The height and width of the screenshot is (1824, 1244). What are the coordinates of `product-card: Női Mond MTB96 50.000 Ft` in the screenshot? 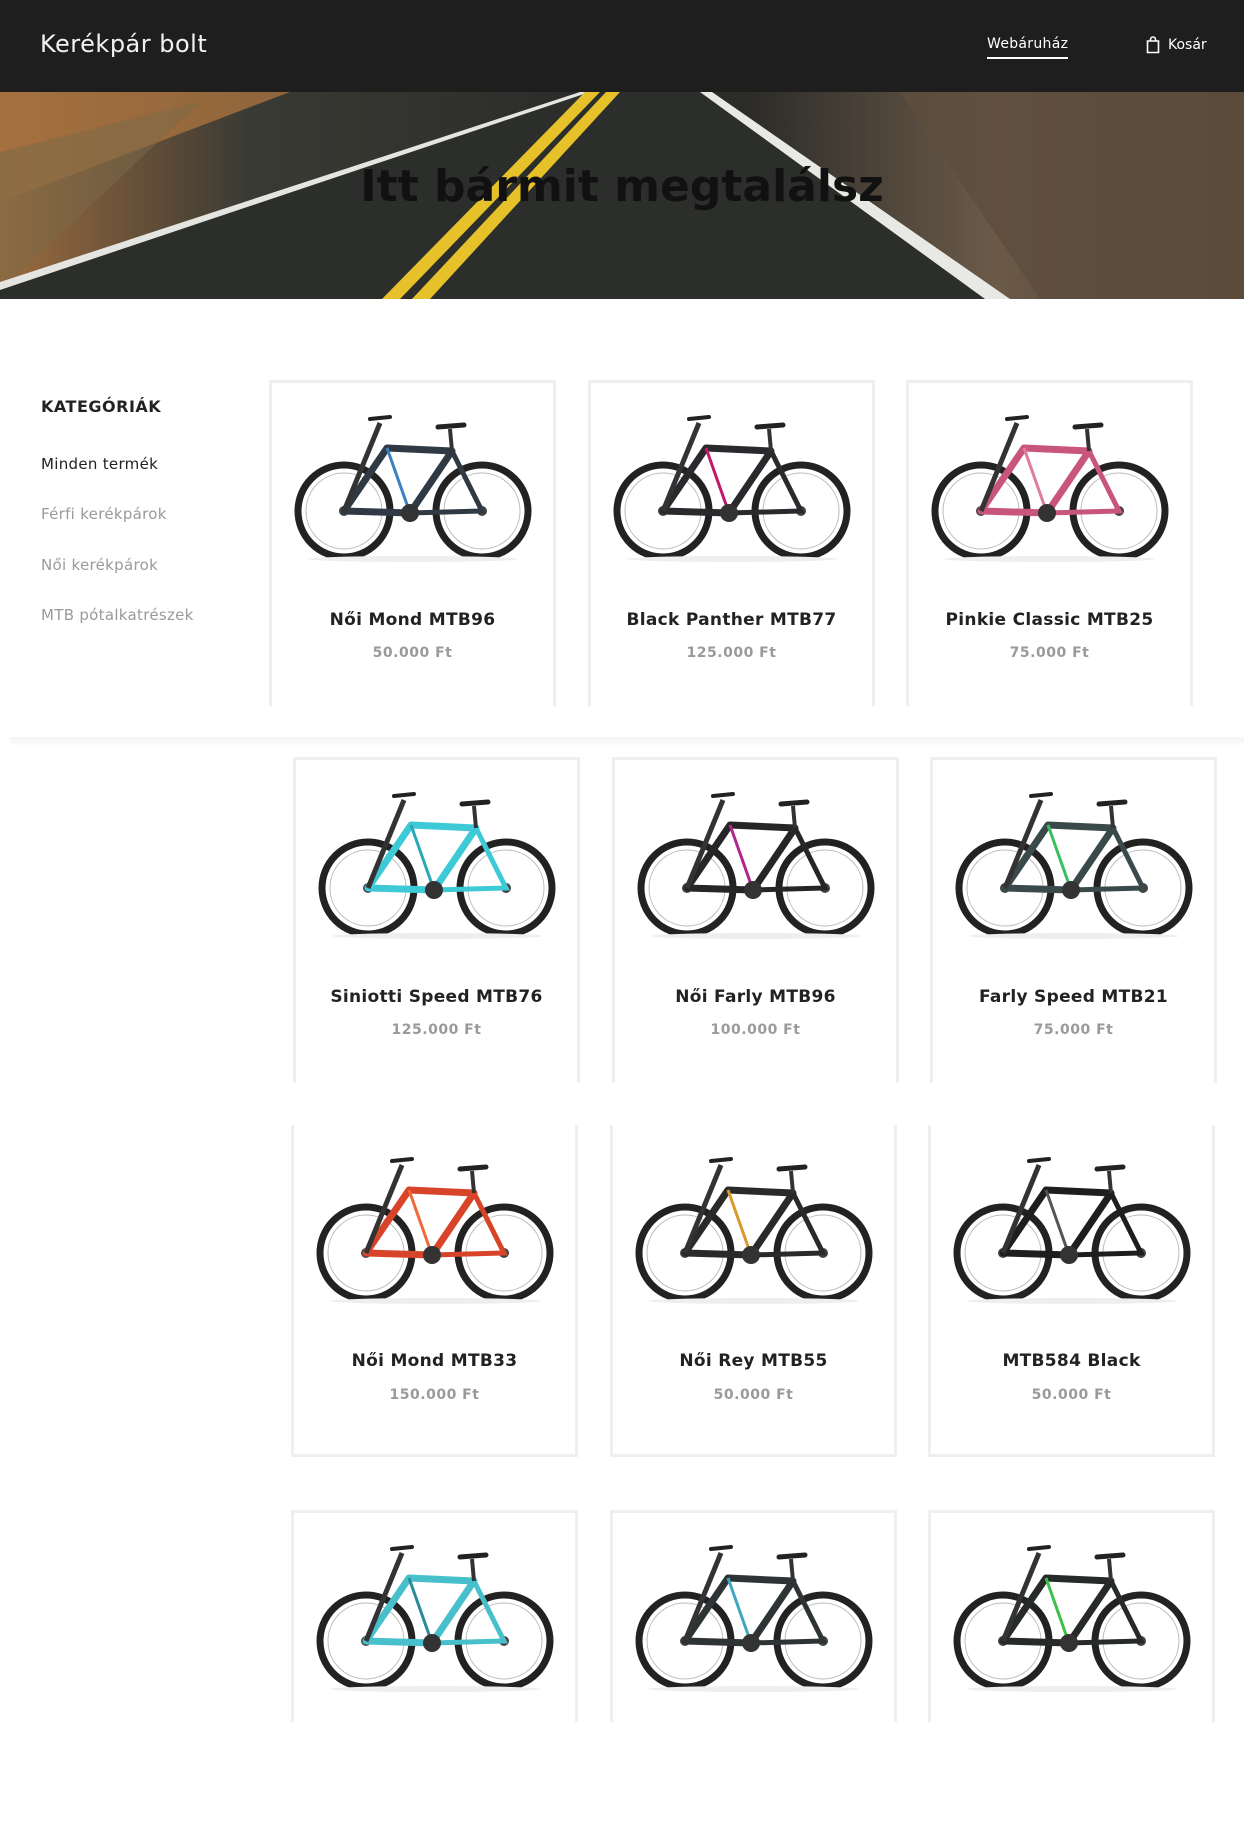 It's located at (412, 543).